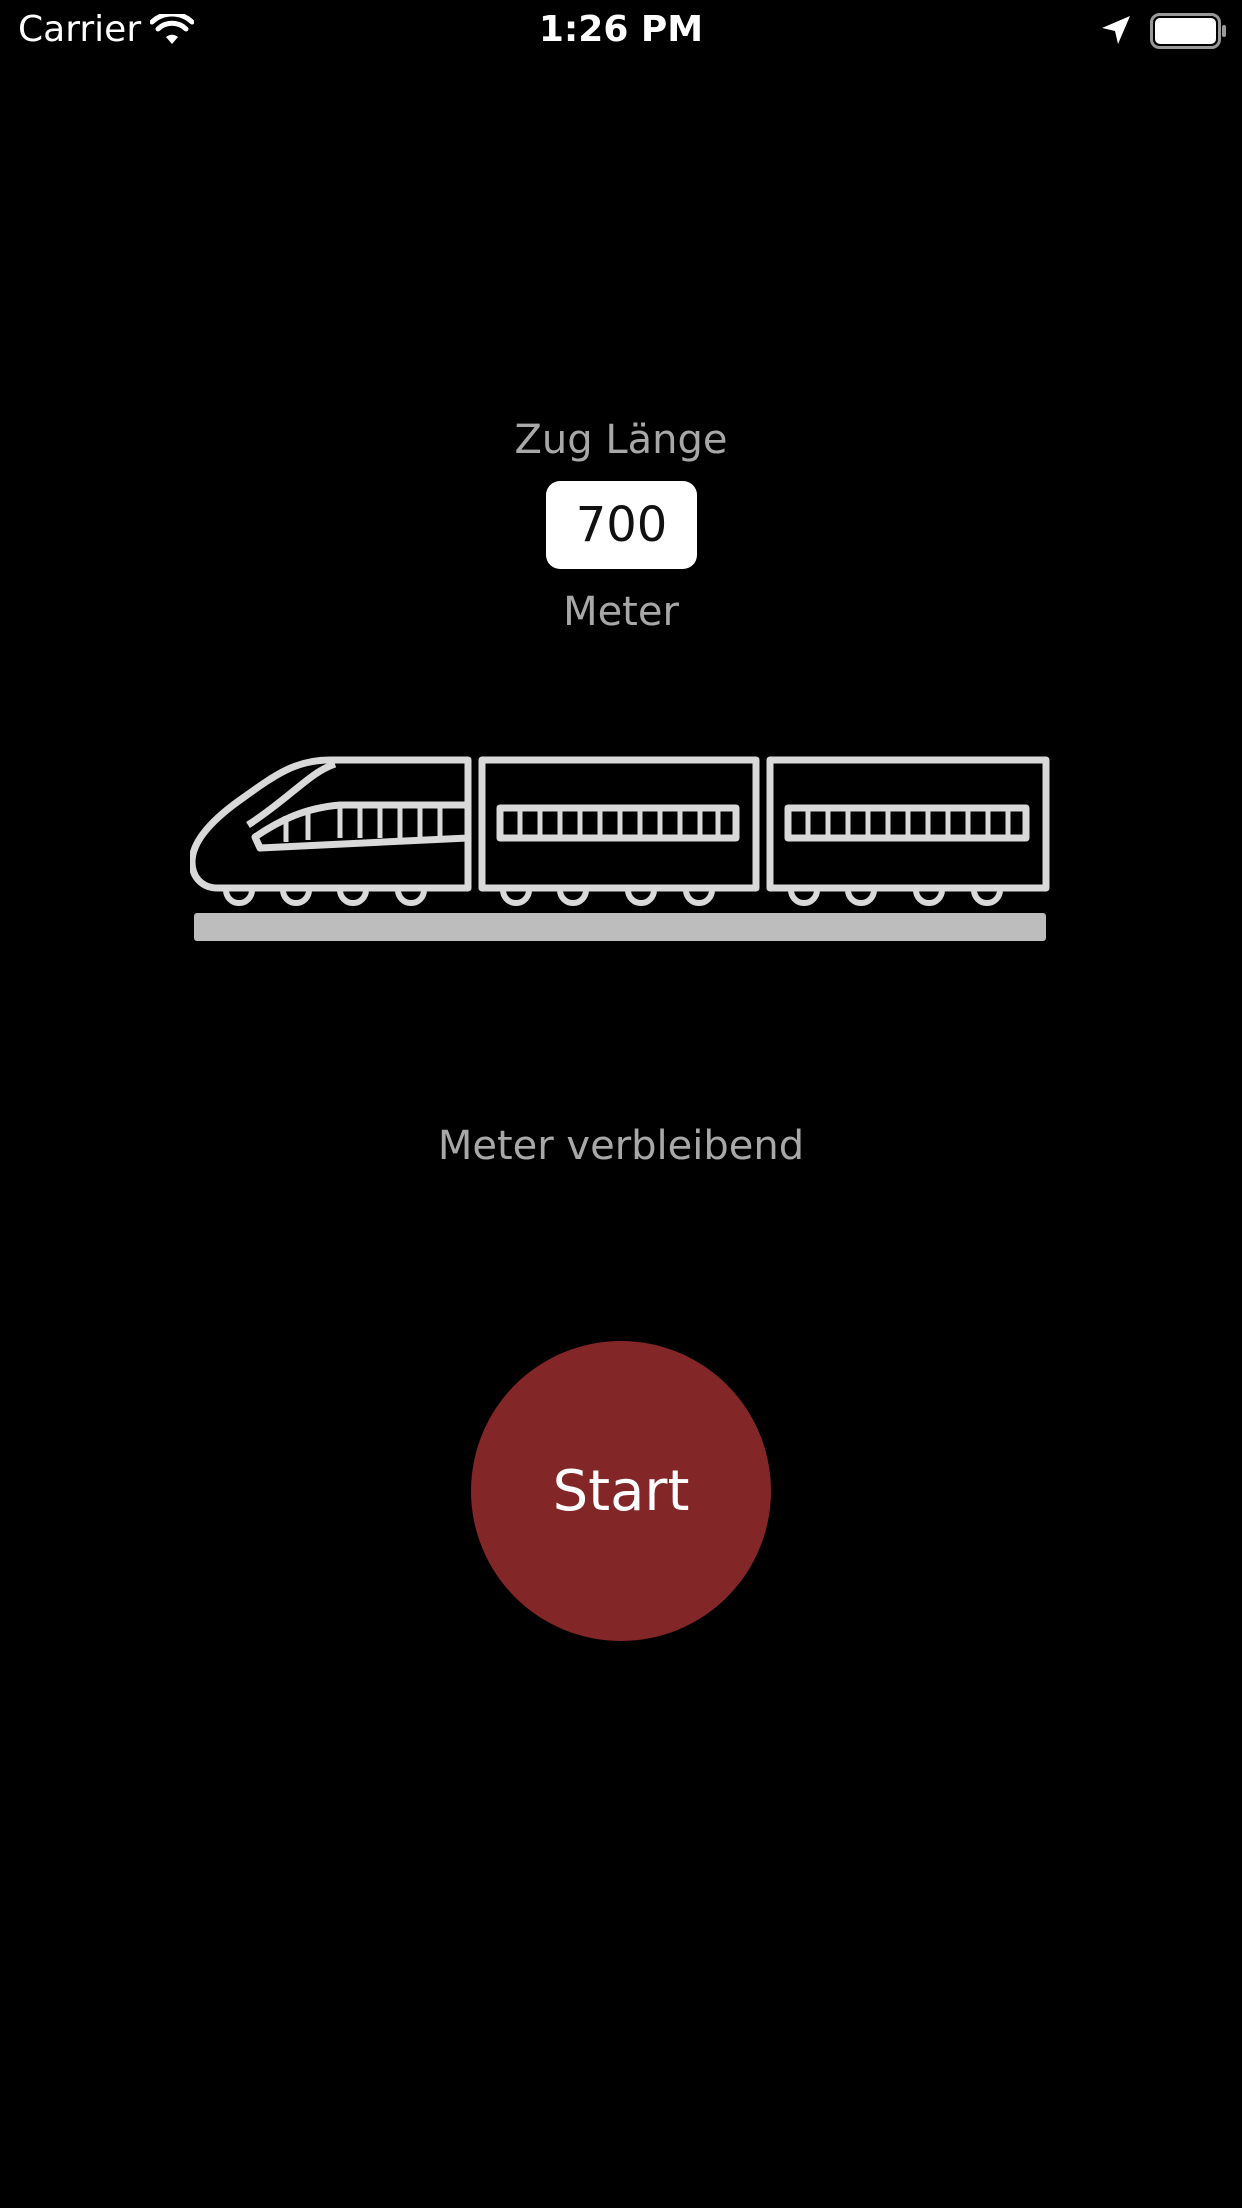 The image size is (1242, 2208). What do you see at coordinates (621, 1146) in the screenshot?
I see `remaining-meters-label: Meter verbleibend` at bounding box center [621, 1146].